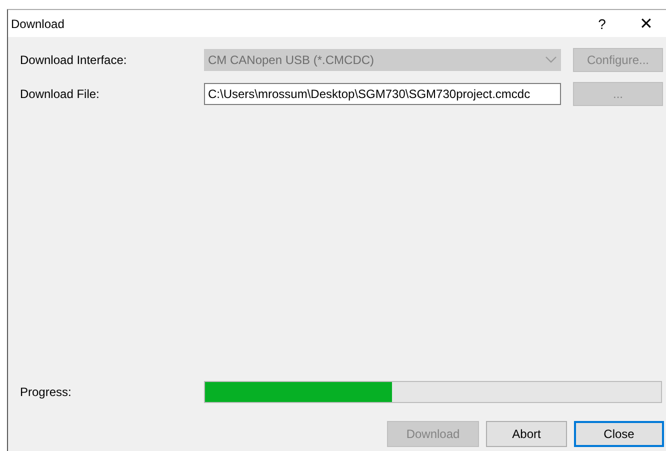  What do you see at coordinates (551, 60) in the screenshot?
I see `chevron-down-icon` at bounding box center [551, 60].